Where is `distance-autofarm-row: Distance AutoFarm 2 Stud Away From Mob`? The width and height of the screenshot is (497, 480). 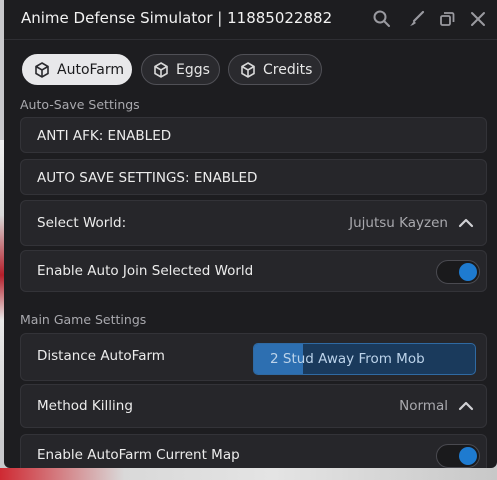
distance-autofarm-row: Distance AutoFarm 2 Stud Away From Mob is located at coordinates (253, 357).